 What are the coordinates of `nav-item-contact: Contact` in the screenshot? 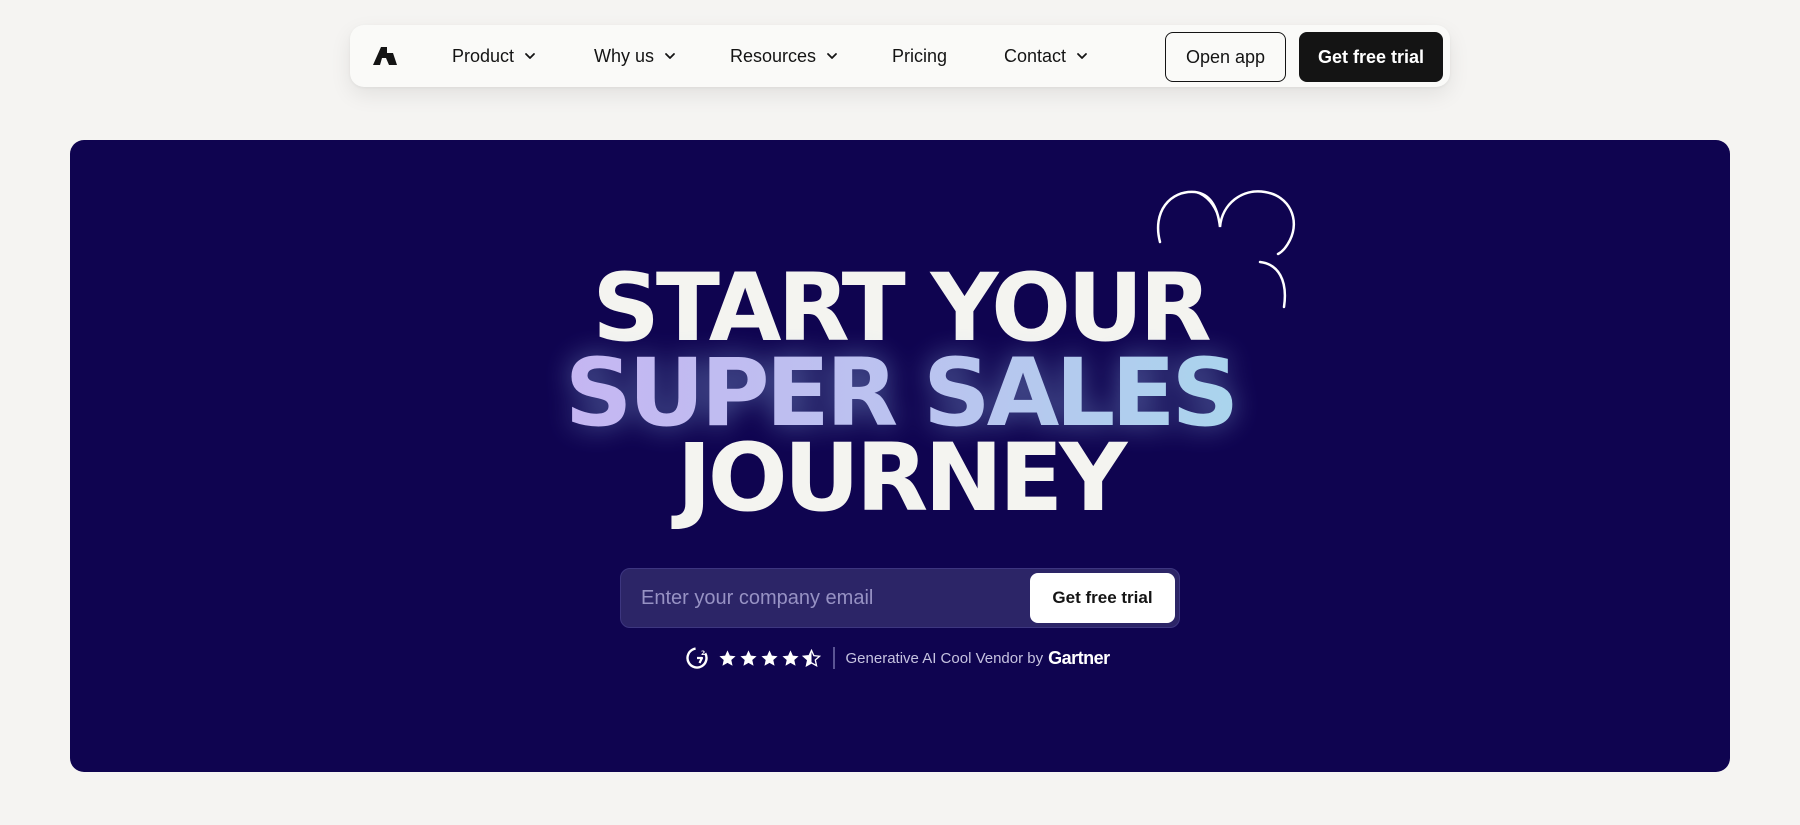 It's located at (1046, 56).